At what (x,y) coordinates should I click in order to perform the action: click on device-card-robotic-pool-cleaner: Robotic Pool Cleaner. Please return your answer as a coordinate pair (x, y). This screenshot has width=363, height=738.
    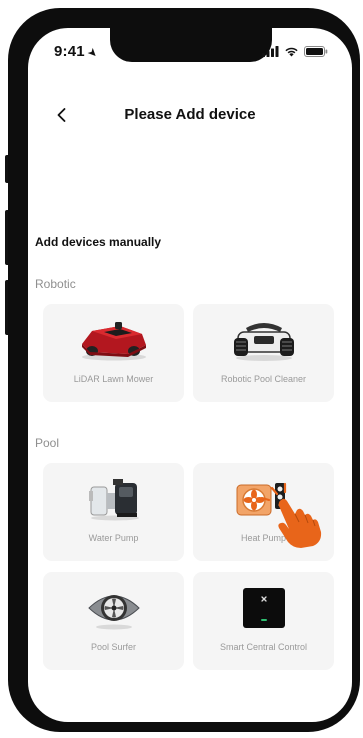
    Looking at the image, I should click on (263, 353).